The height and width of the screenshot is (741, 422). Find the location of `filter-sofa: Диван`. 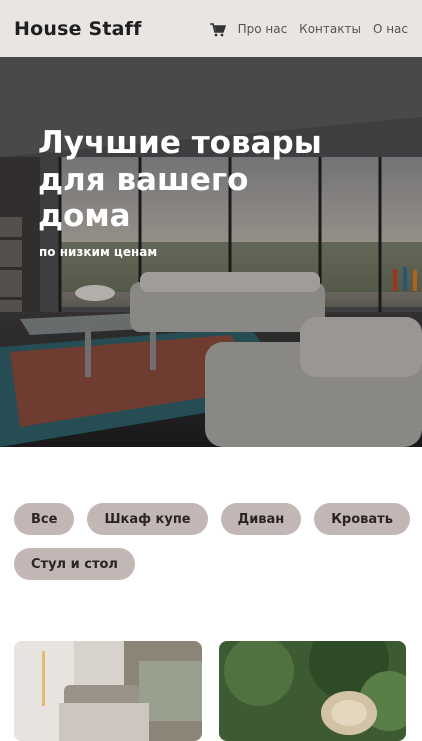

filter-sofa: Диван is located at coordinates (261, 519).